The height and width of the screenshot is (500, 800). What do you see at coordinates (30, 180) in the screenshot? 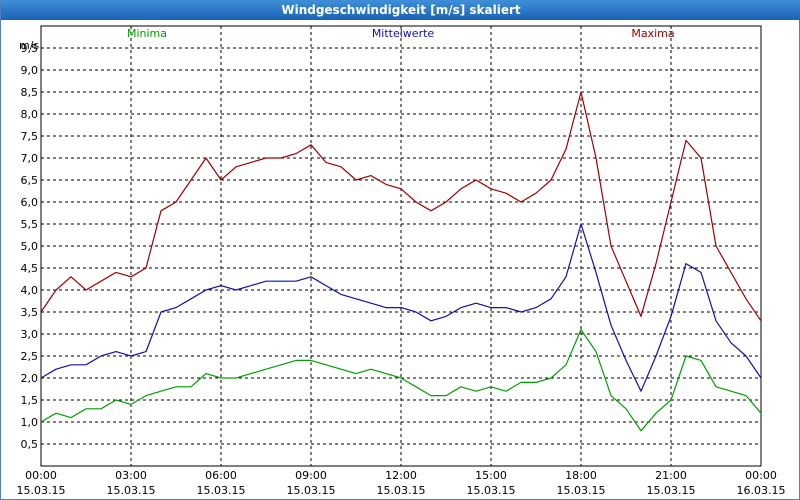
I see `y-tick-label: 6,5` at bounding box center [30, 180].